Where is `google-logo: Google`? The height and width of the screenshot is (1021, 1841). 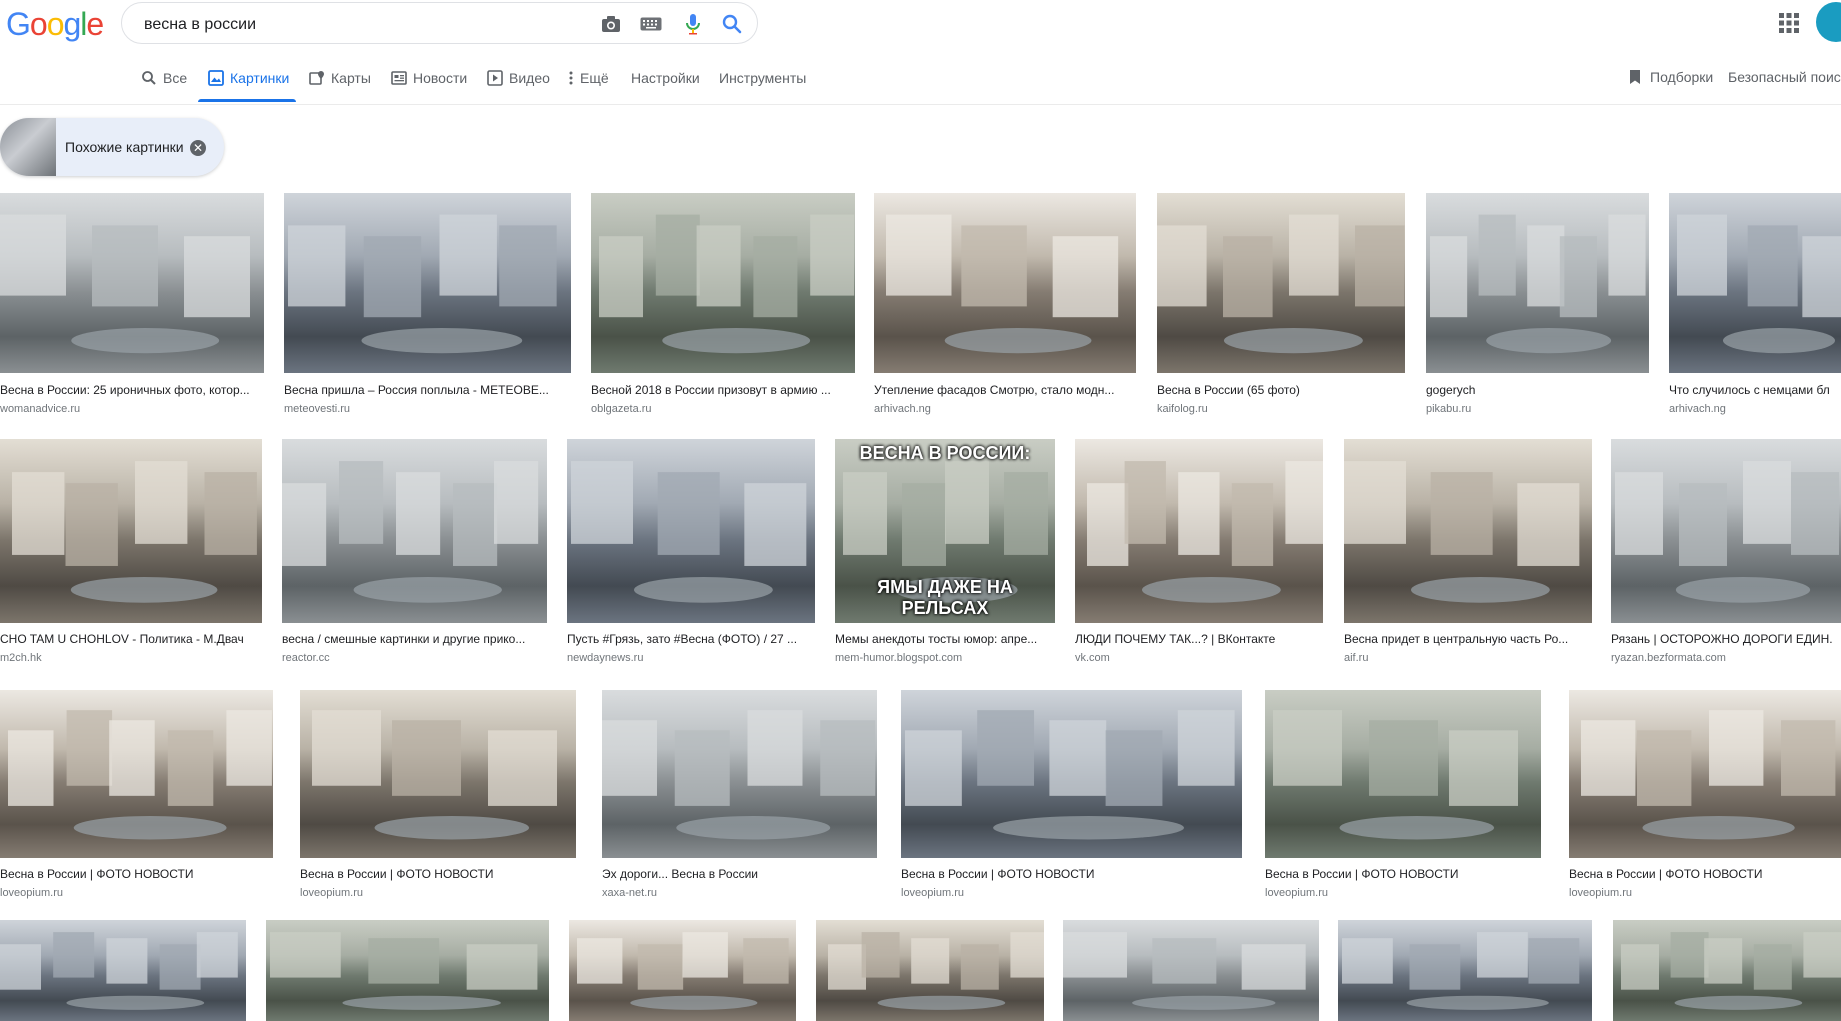 google-logo: Google is located at coordinates (55, 24).